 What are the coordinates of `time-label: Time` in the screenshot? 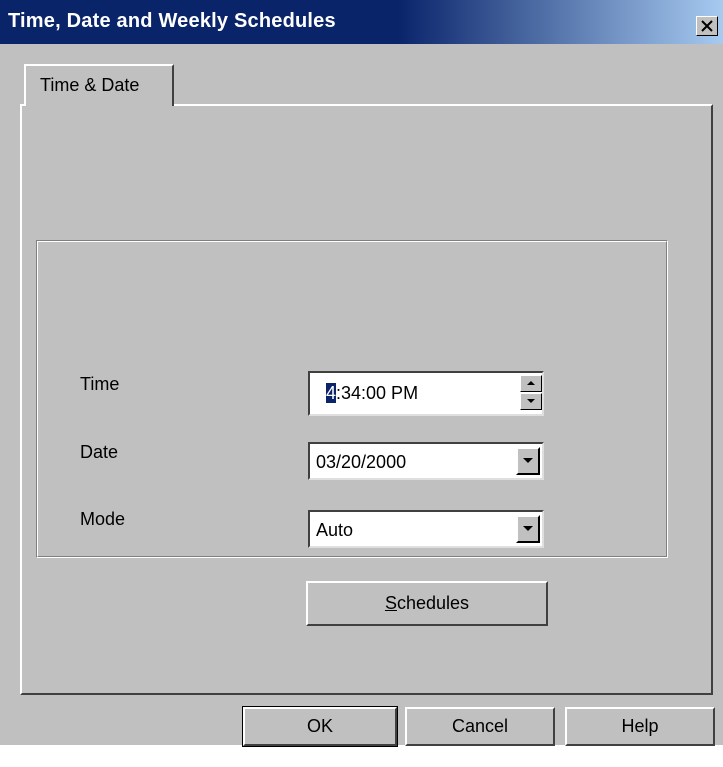 It's located at (100, 384).